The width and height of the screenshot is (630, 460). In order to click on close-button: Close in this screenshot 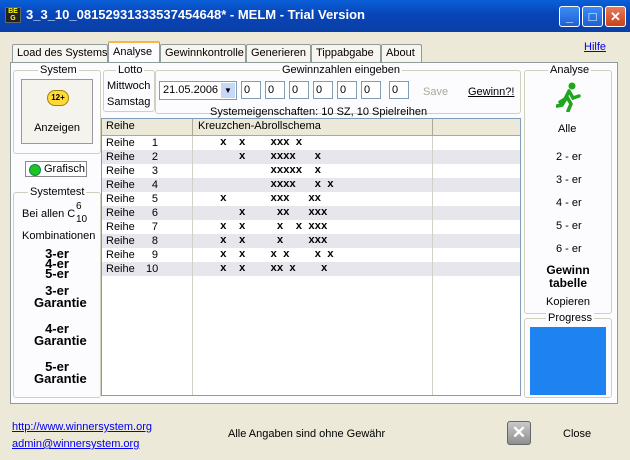, I will do `click(577, 434)`.